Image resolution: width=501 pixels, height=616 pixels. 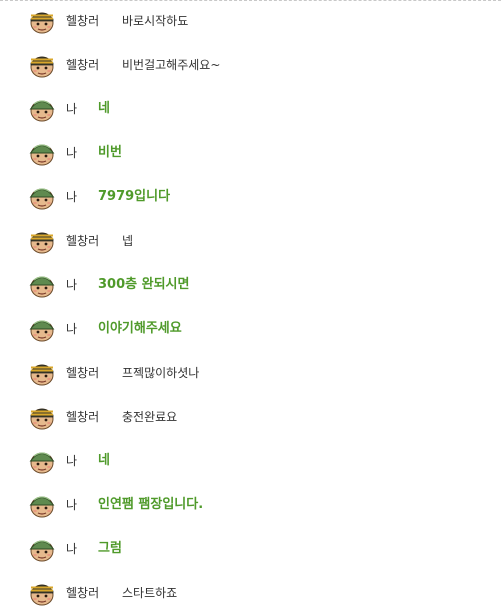 I want to click on chat-message: 나 7979입니다, so click(x=250, y=198).